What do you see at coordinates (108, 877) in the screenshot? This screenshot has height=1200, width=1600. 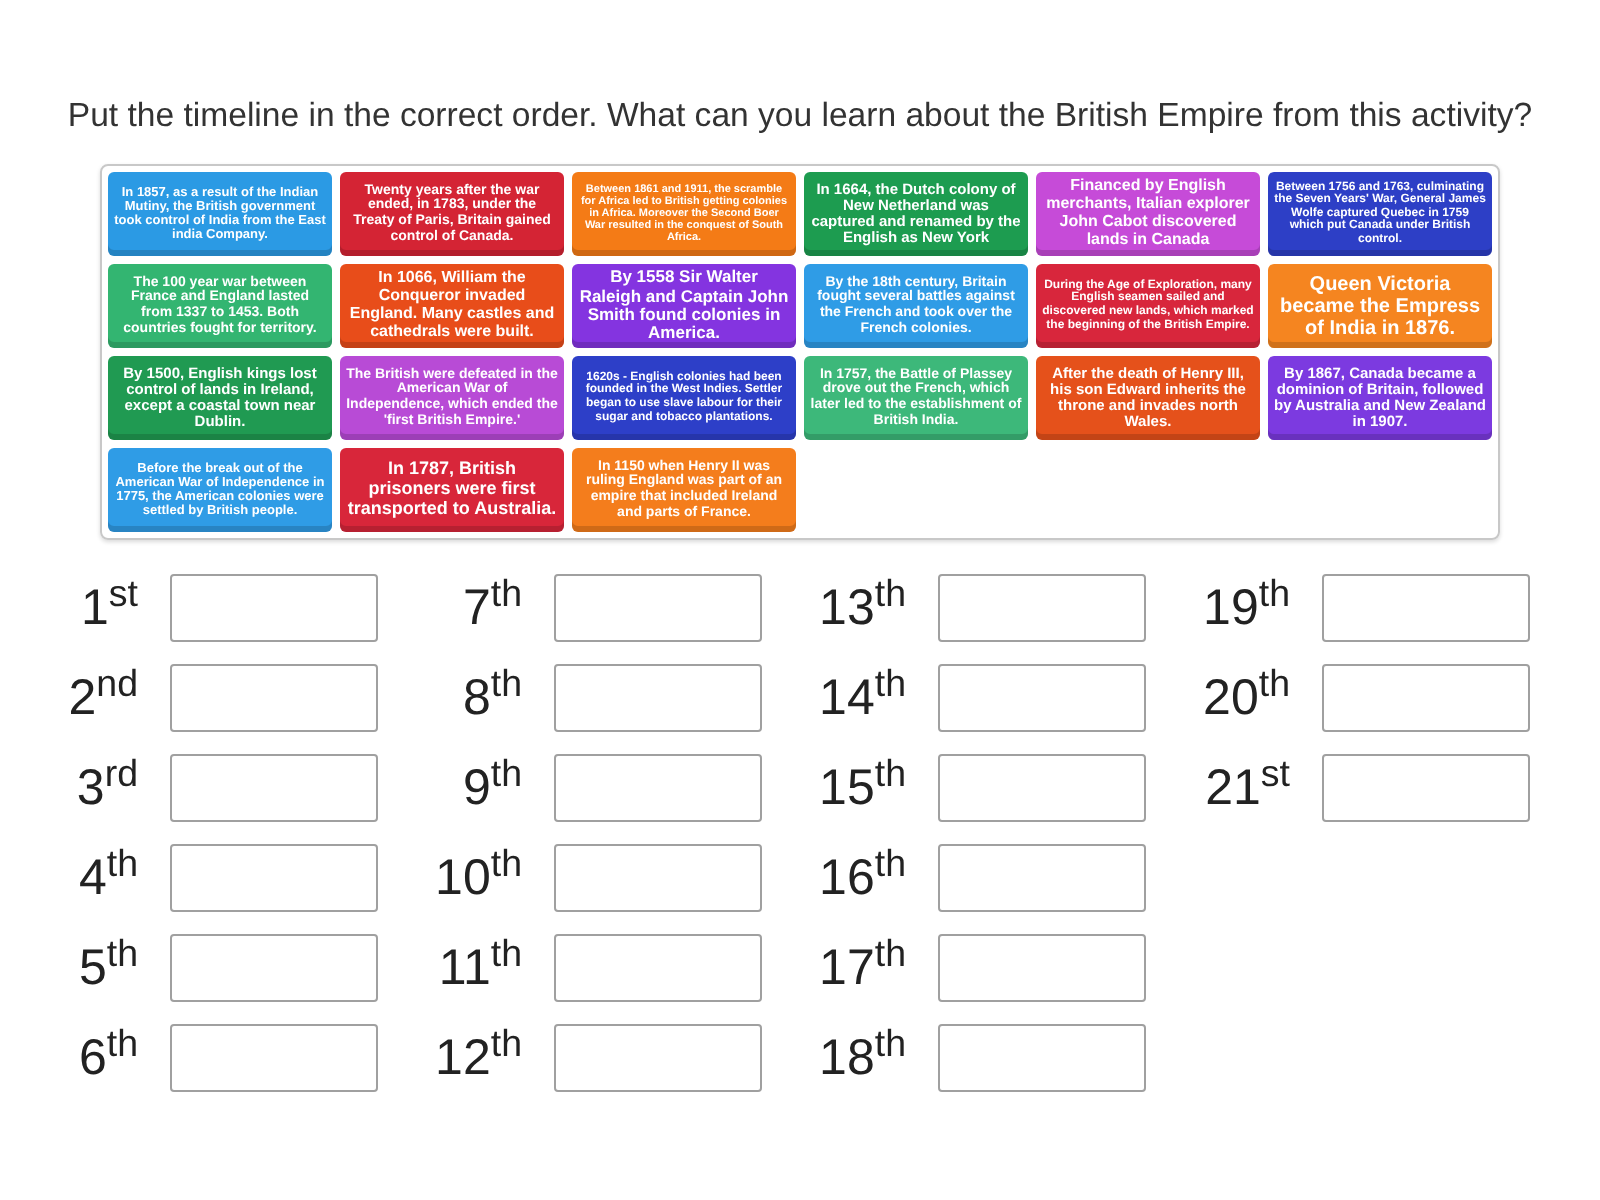 I see `ordinal-label: 4$^{th}$` at bounding box center [108, 877].